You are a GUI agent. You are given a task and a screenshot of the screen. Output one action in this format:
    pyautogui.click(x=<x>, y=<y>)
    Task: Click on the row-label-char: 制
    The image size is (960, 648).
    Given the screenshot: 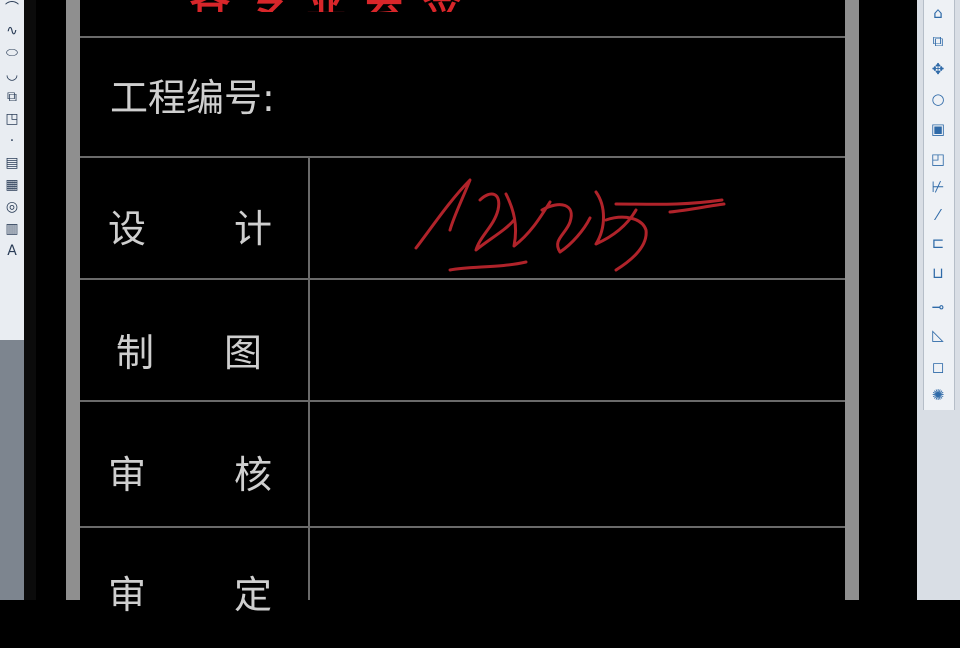 What is the action you would take?
    pyautogui.click(x=135, y=353)
    